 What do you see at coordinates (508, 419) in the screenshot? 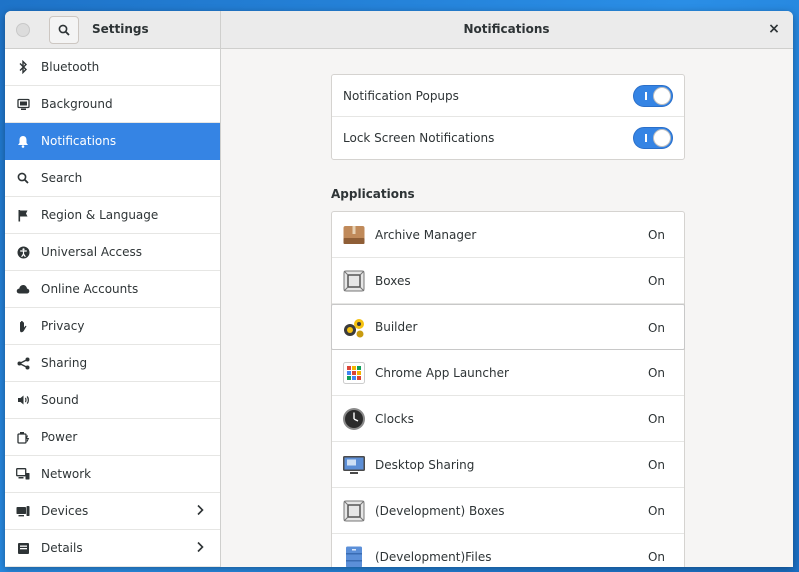
I see `app-row-clocks: Clocks On` at bounding box center [508, 419].